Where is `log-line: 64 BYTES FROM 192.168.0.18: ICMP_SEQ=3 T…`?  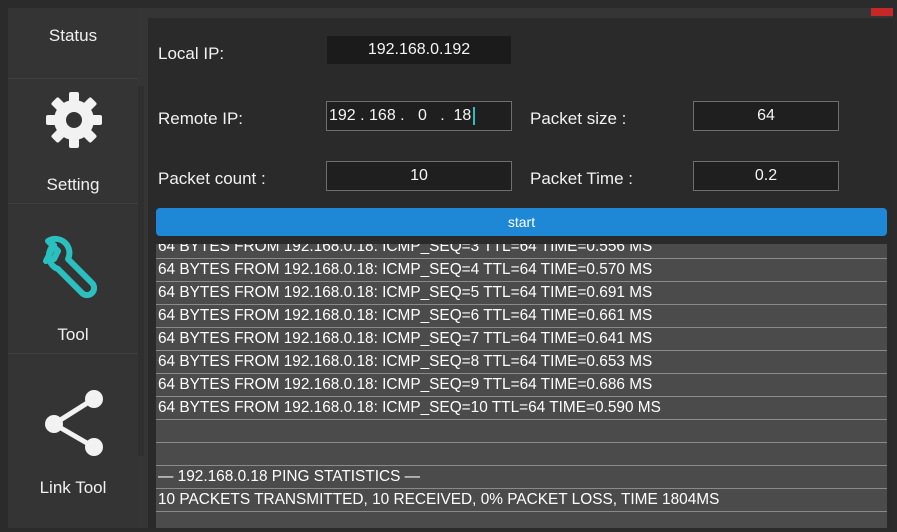 log-line: 64 BYTES FROM 192.168.0.18: ICMP_SEQ=3 T… is located at coordinates (521, 251).